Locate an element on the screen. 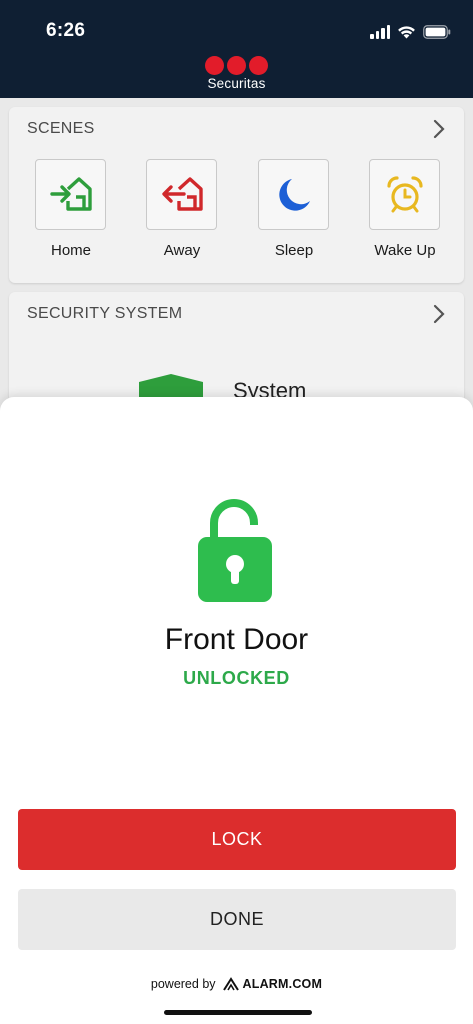  moon-icon is located at coordinates (294, 194).